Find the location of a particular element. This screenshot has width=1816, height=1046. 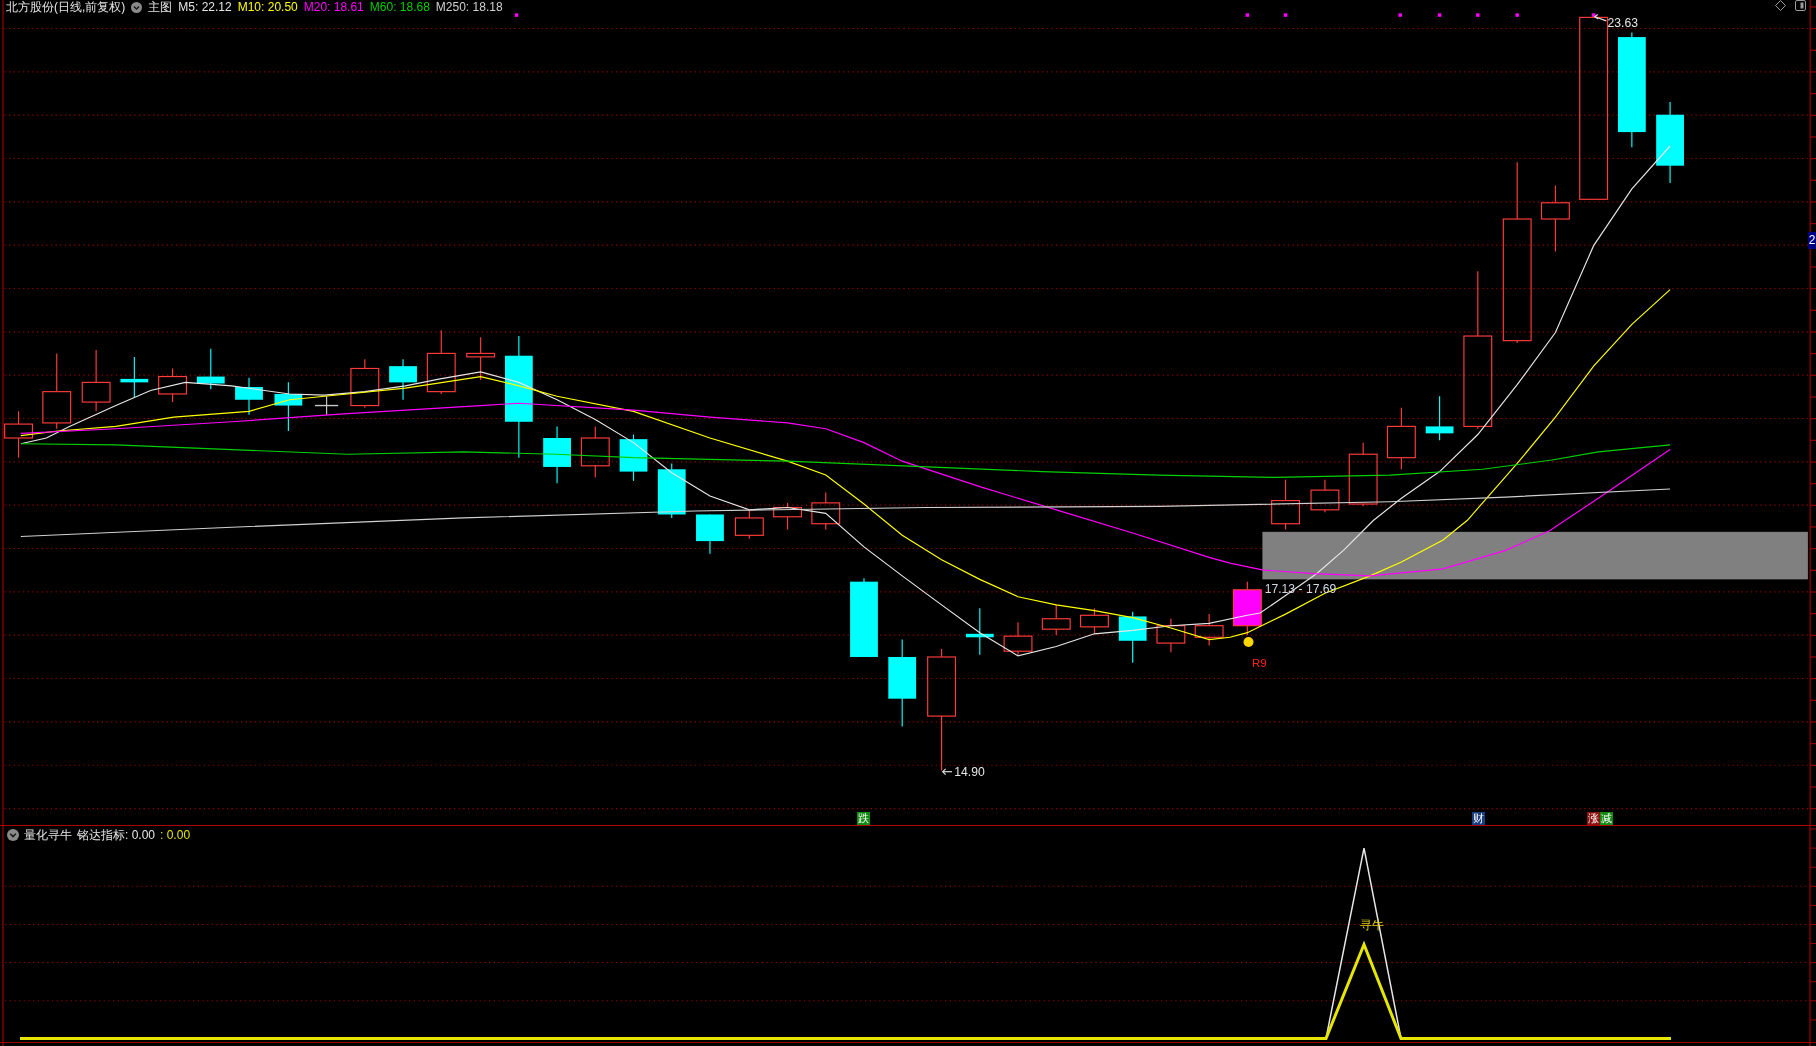

high-price-label: 23.63 is located at coordinates (1622, 22).